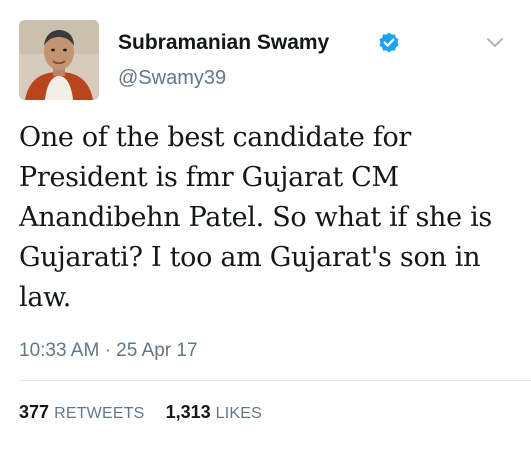  What do you see at coordinates (157, 350) in the screenshot?
I see `tweet-date: 25 Apr 17` at bounding box center [157, 350].